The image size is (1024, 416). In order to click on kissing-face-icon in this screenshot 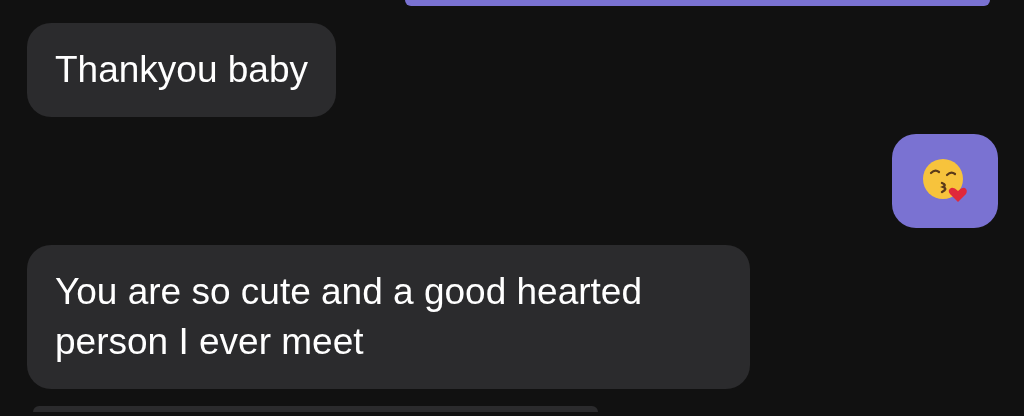, I will do `click(945, 181)`.